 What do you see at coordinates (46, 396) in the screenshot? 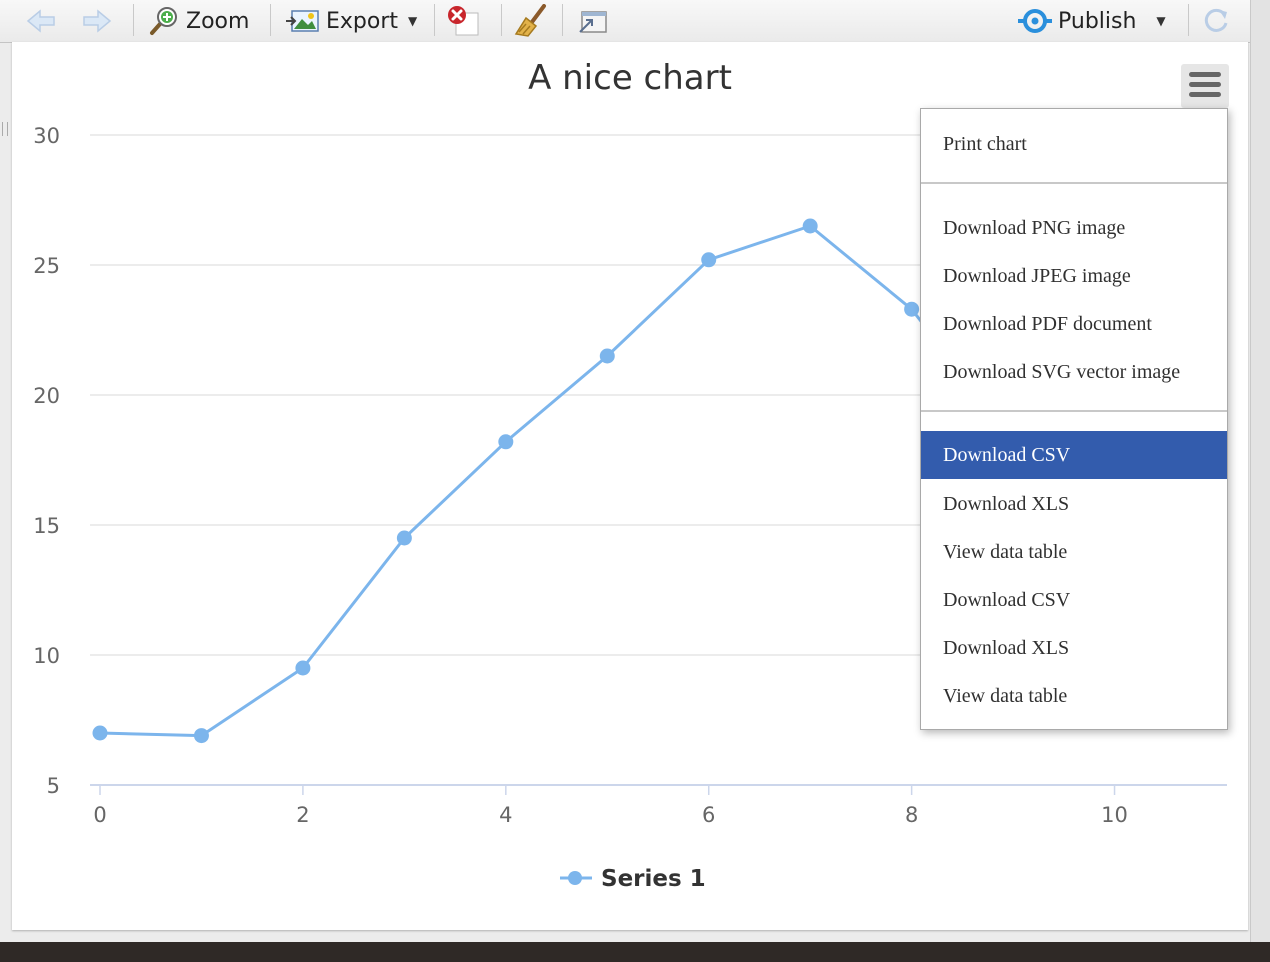
I see `y-tick-label: 20` at bounding box center [46, 396].